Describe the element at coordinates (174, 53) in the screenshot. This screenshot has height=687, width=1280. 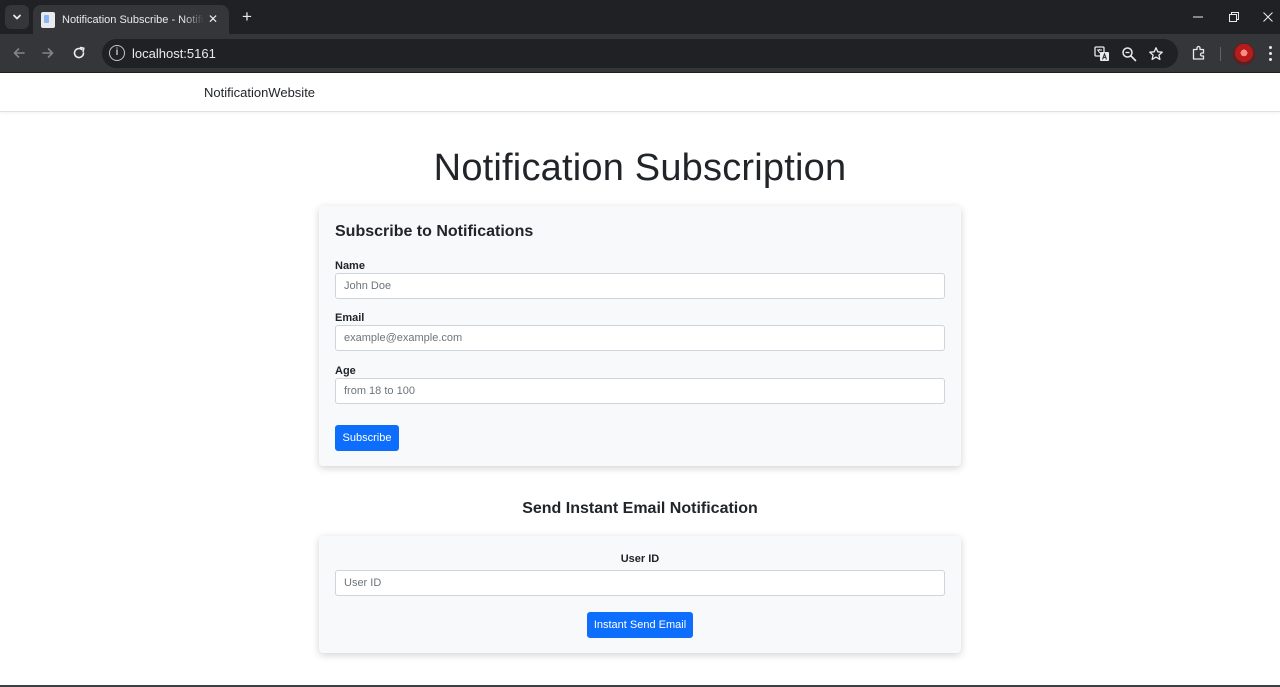
I see `url-text: localhost:5161` at that location.